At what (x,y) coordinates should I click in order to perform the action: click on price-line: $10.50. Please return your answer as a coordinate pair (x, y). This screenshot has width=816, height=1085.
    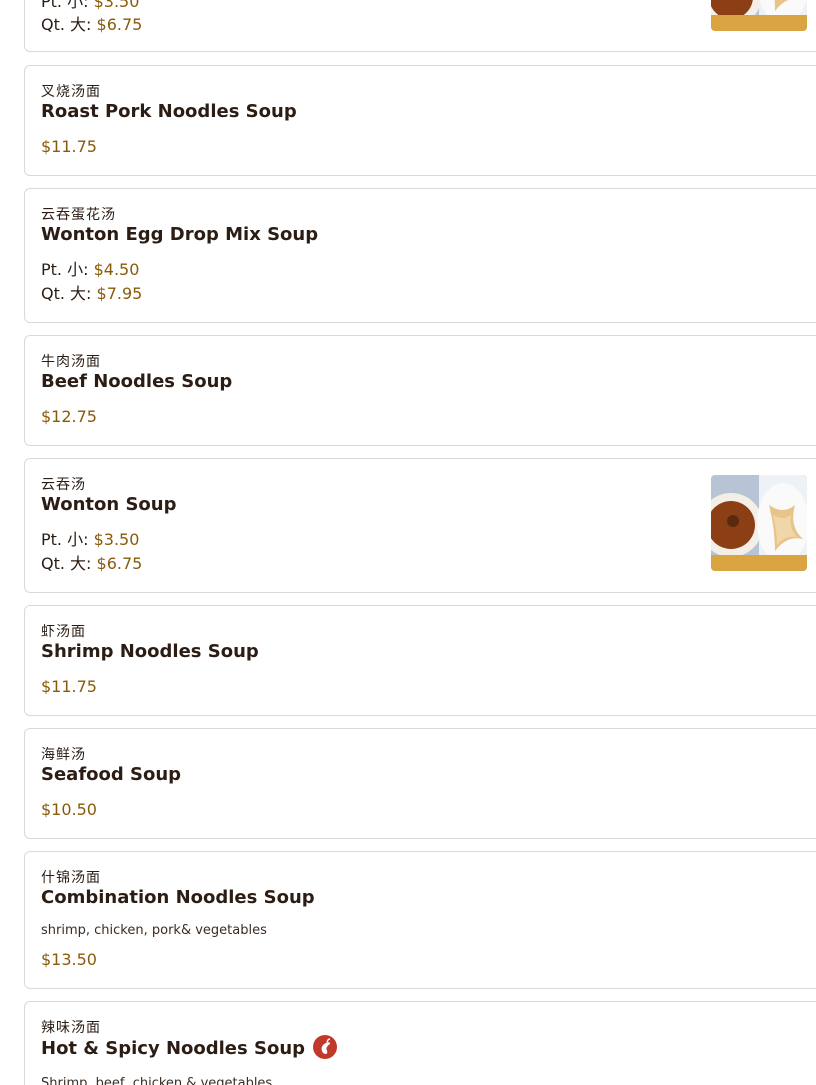
    Looking at the image, I should click on (69, 810).